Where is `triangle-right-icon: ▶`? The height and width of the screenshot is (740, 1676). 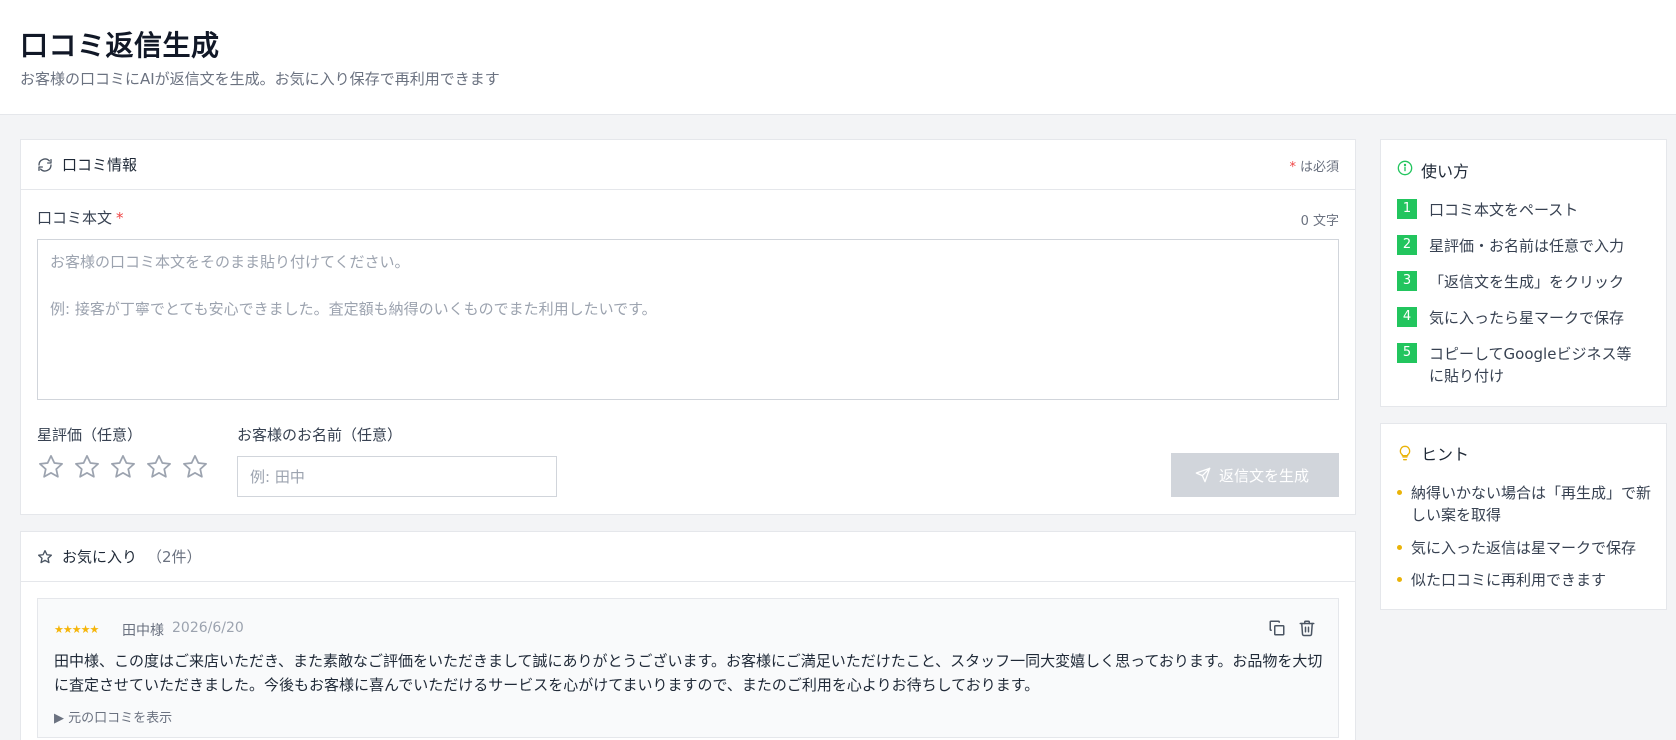
triangle-right-icon: ▶ is located at coordinates (61, 718).